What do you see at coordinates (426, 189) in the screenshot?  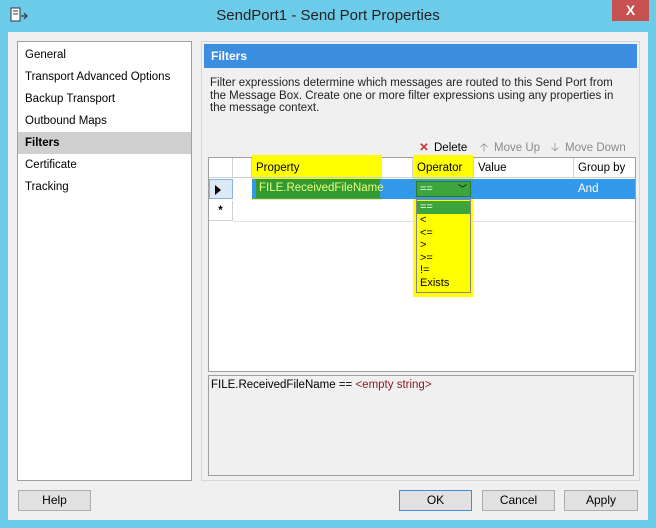 I see `operator-value: ==` at bounding box center [426, 189].